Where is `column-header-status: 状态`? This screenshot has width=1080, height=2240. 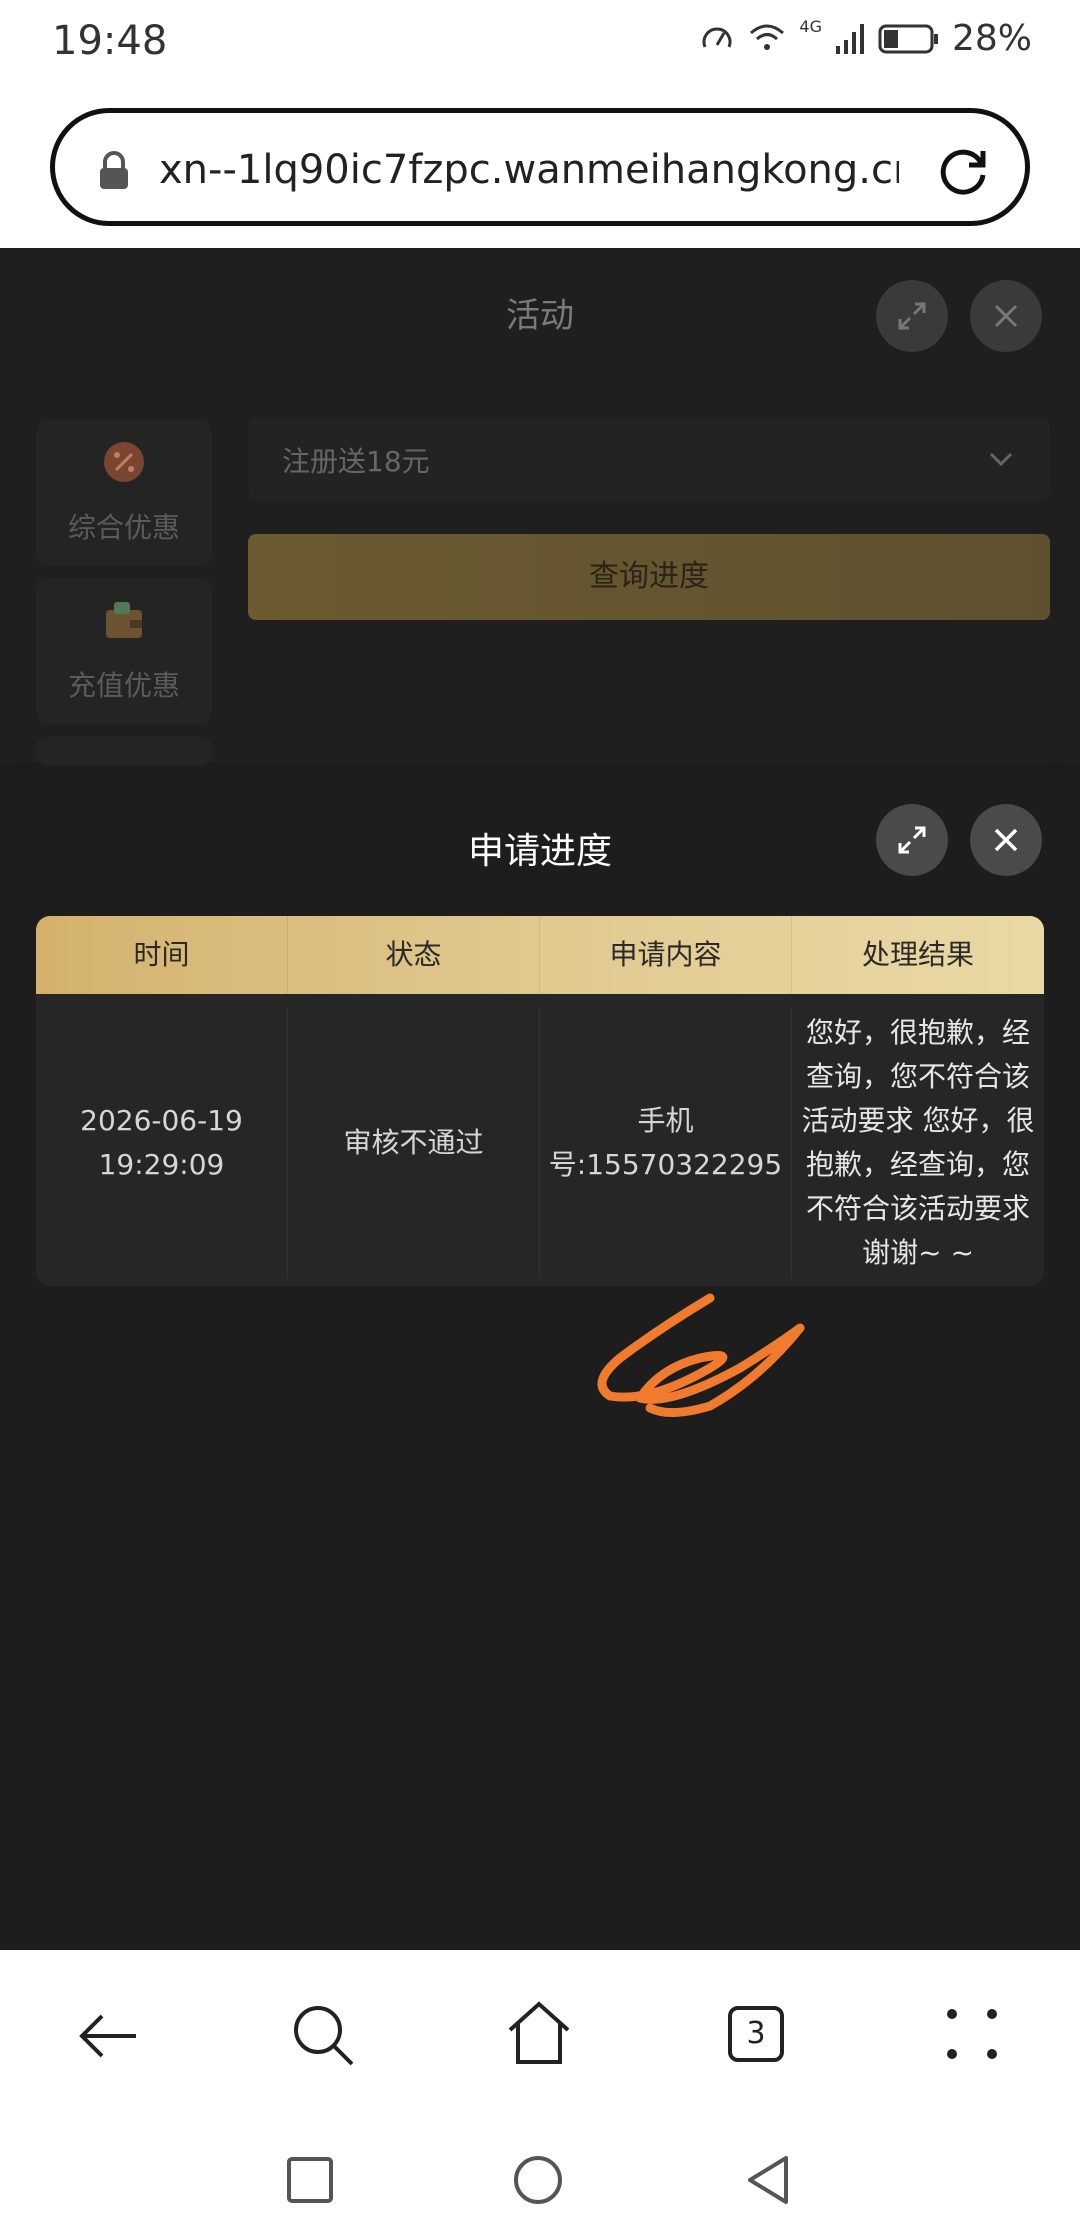 column-header-status: 状态 is located at coordinates (414, 955).